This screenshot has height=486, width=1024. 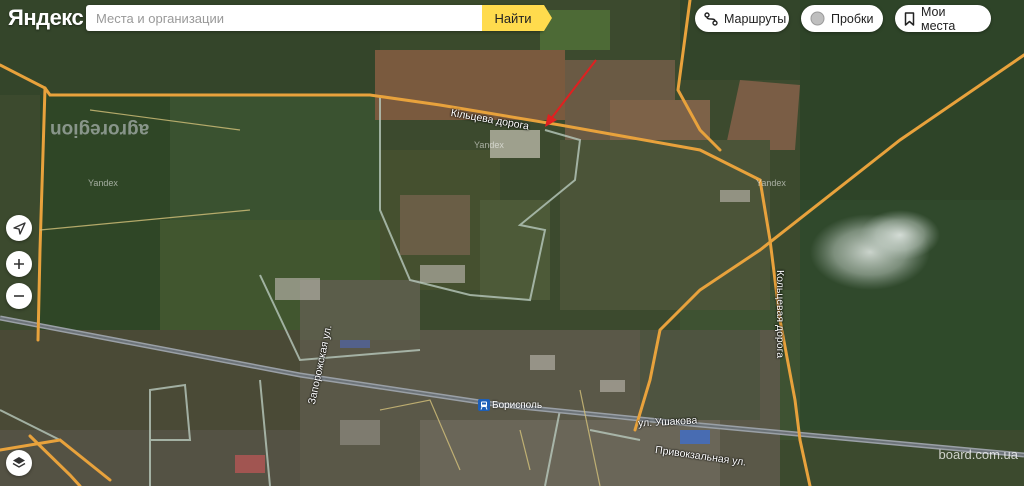 I want to click on road-label-koltsevaya: Кольцевая дорога, so click(x=780, y=314).